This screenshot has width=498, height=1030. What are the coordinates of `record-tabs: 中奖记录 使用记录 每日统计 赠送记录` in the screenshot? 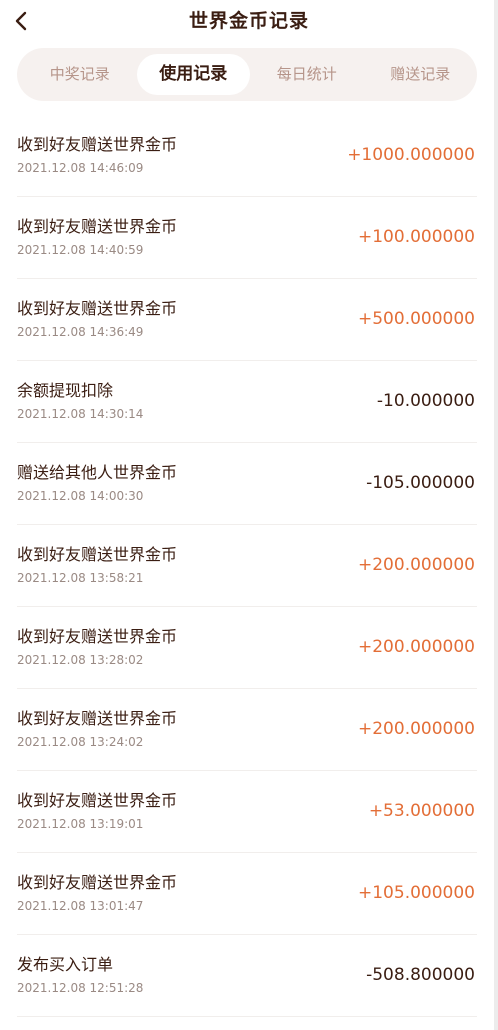 It's located at (247, 74).